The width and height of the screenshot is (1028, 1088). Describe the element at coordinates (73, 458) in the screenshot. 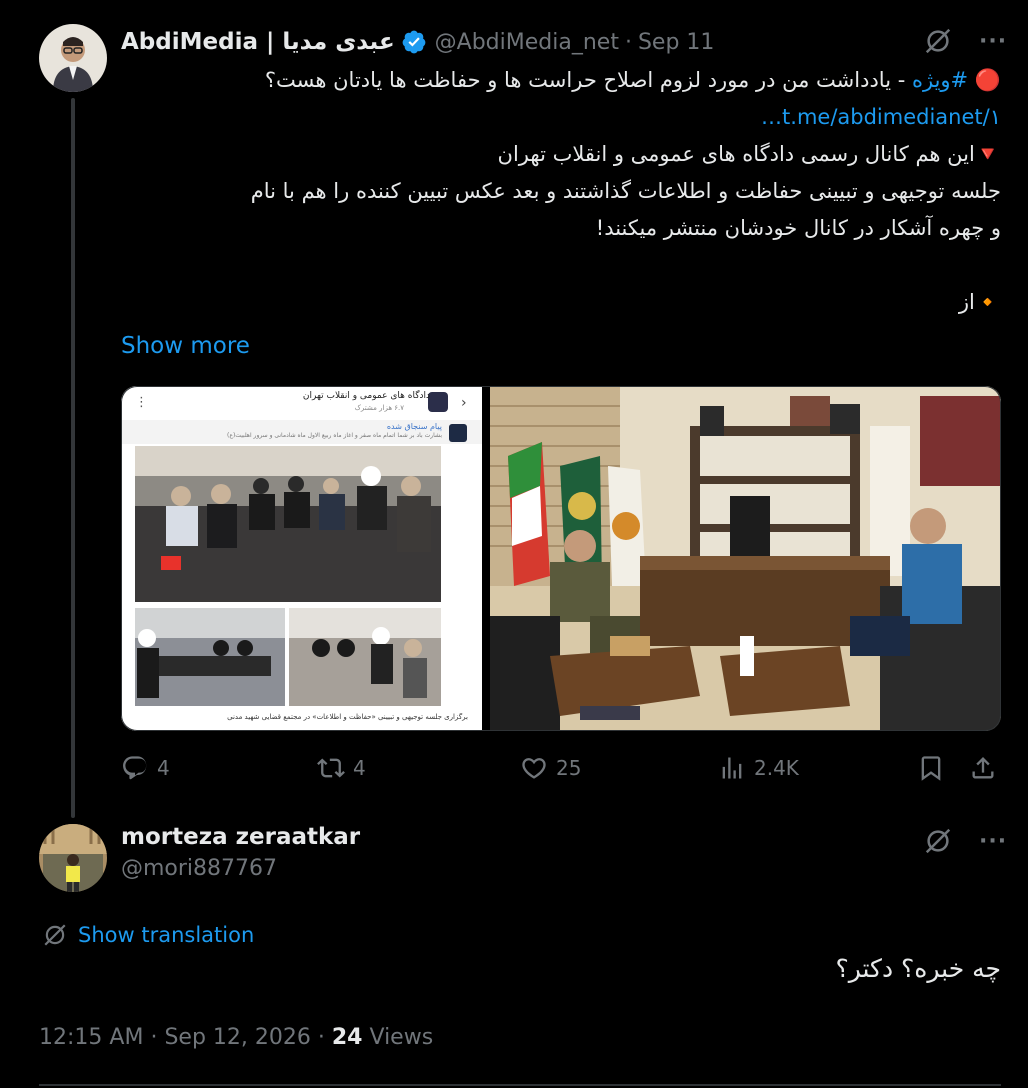

I see `thread-connector-line` at that location.